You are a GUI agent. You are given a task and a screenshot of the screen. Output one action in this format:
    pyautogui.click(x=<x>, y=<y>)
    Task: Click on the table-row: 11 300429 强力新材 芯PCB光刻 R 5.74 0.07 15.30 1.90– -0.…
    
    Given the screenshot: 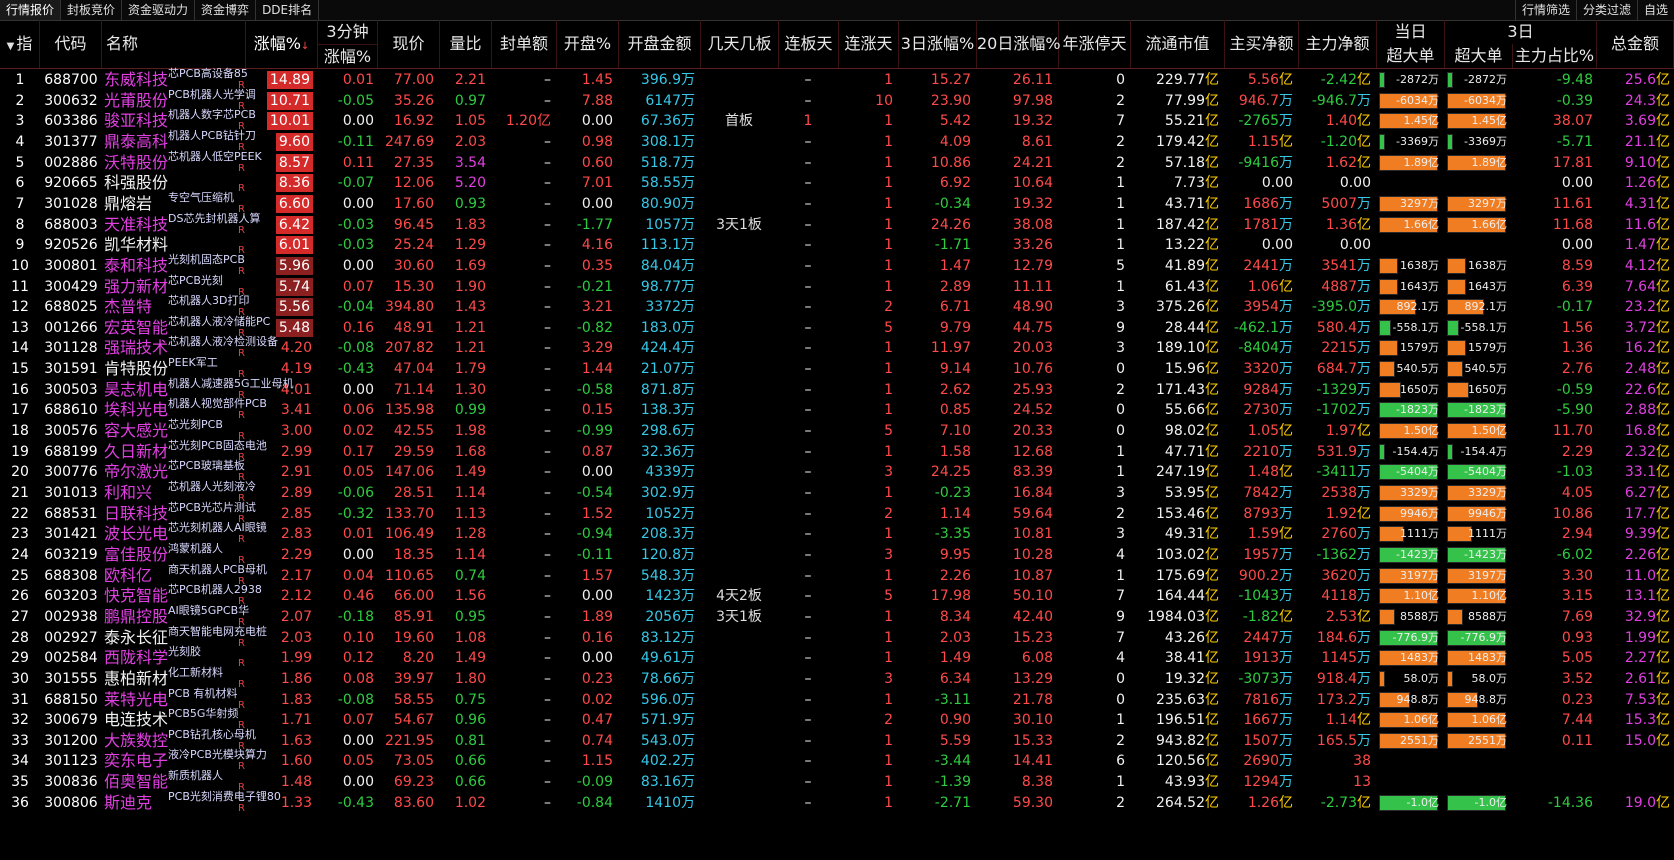 What is the action you would take?
    pyautogui.click(x=837, y=286)
    